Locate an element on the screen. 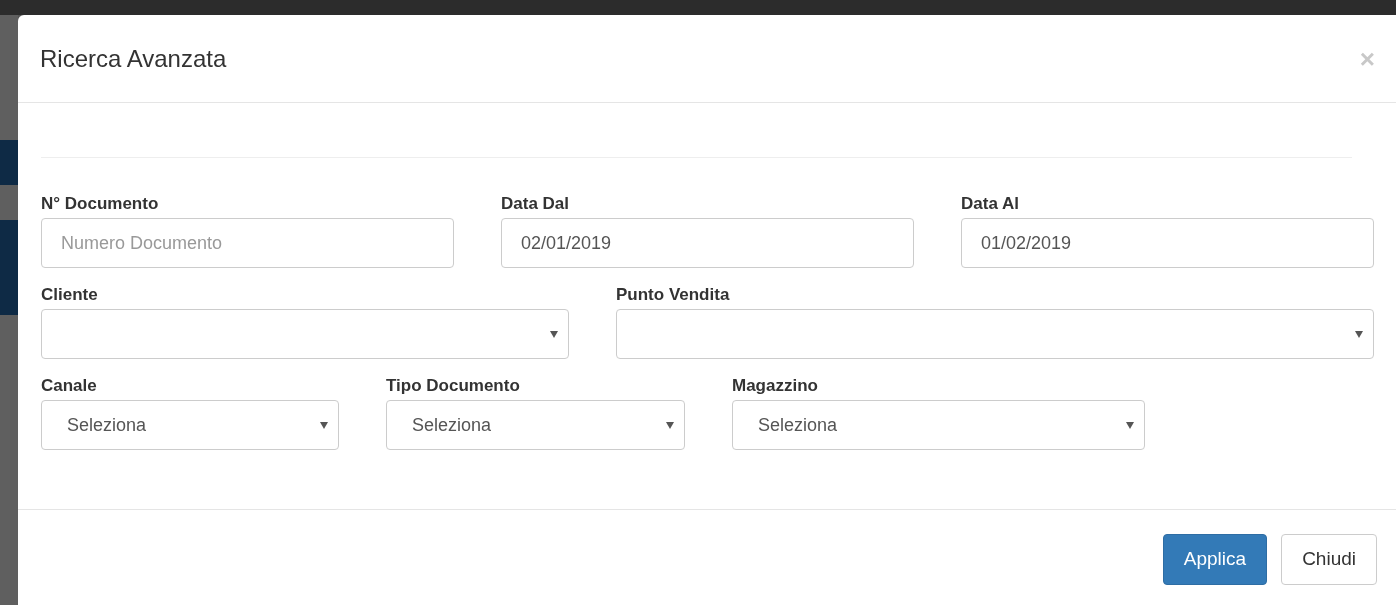  close-dialog-button: Chiudi is located at coordinates (1329, 559).